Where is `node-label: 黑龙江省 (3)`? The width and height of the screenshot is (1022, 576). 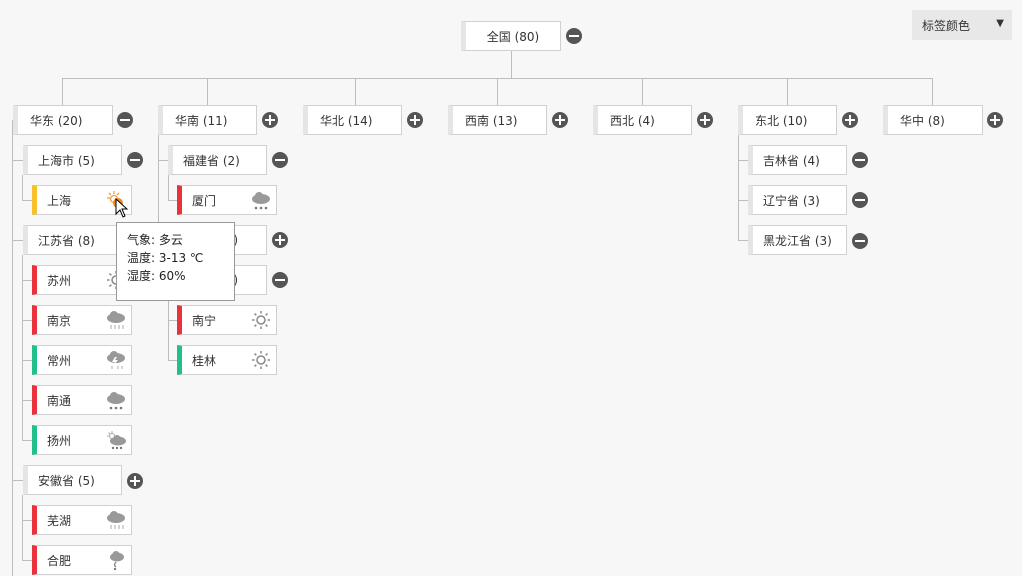
node-label: 黑龙江省 (3) is located at coordinates (797, 240).